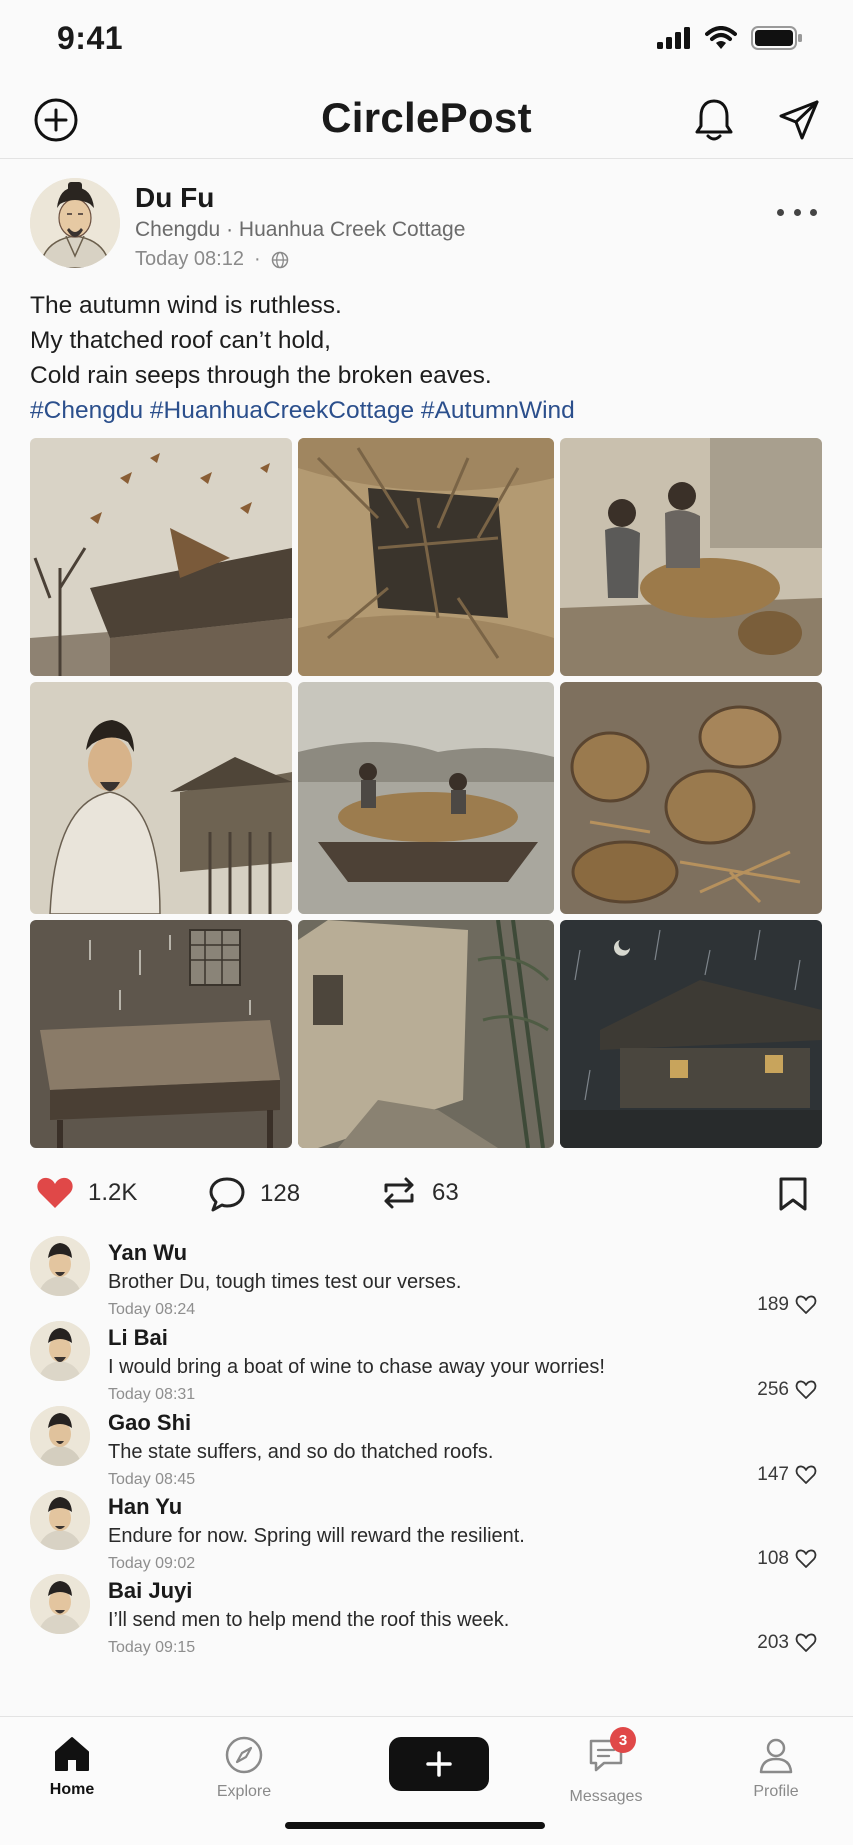 This screenshot has width=853, height=1845. Describe the element at coordinates (426, 798) in the screenshot. I see `post-image-boat-straw` at that location.